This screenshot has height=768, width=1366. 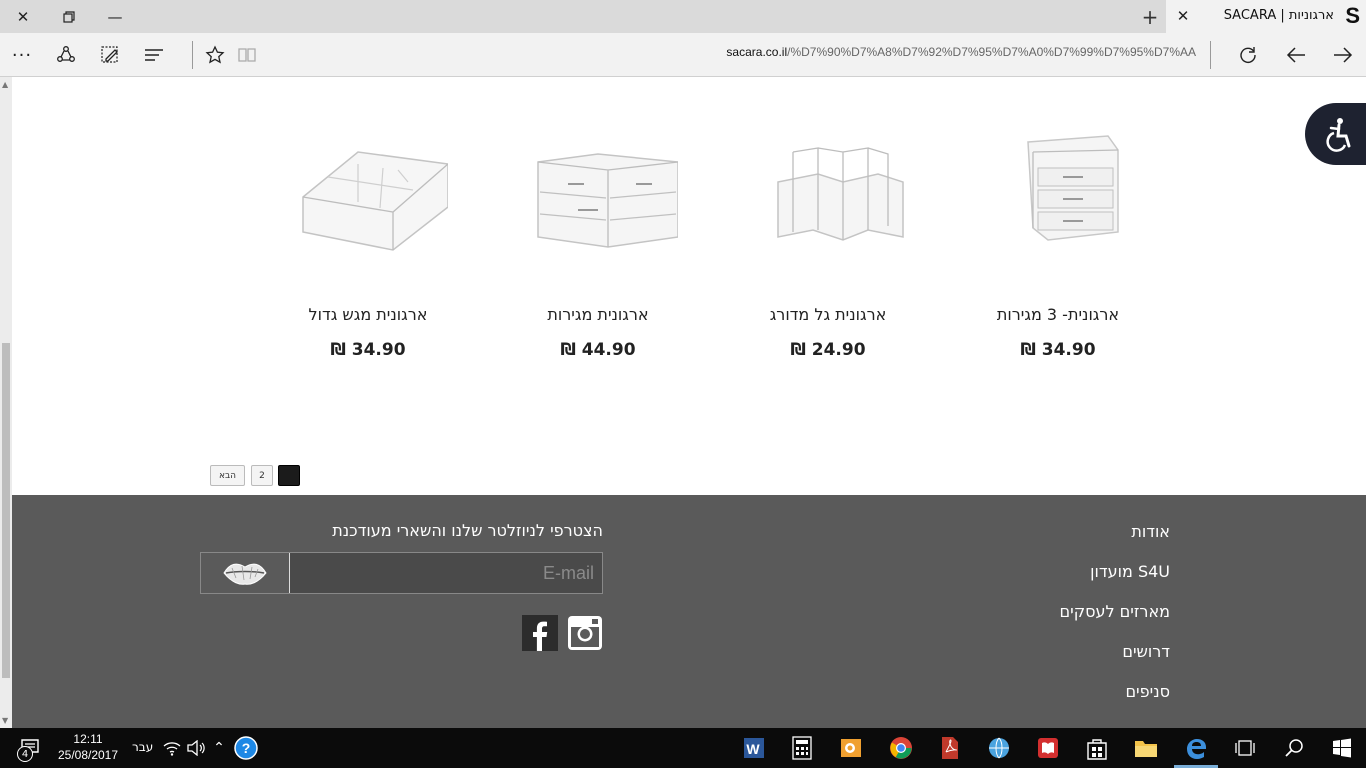 I want to click on product-price: 44.90 ₪, so click(x=598, y=350).